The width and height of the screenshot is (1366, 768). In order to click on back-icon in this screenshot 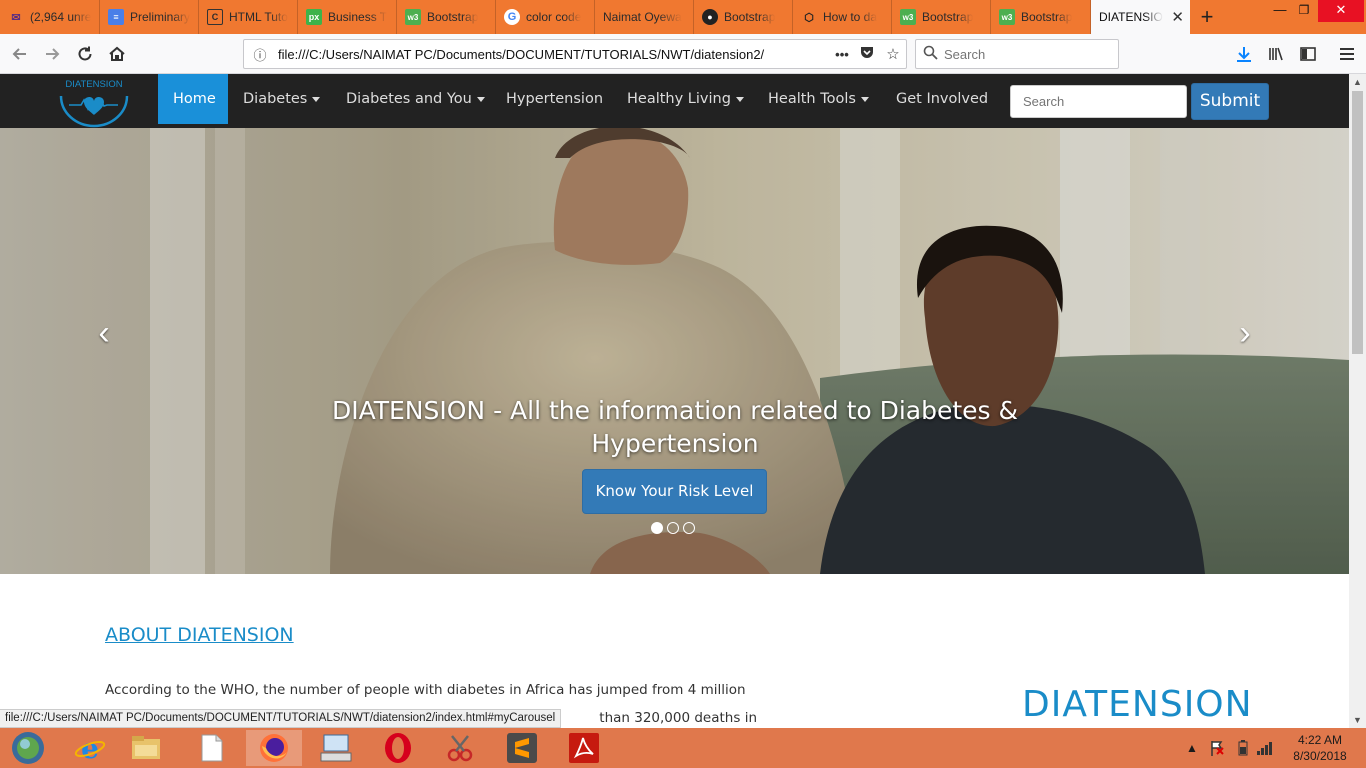, I will do `click(20, 54)`.